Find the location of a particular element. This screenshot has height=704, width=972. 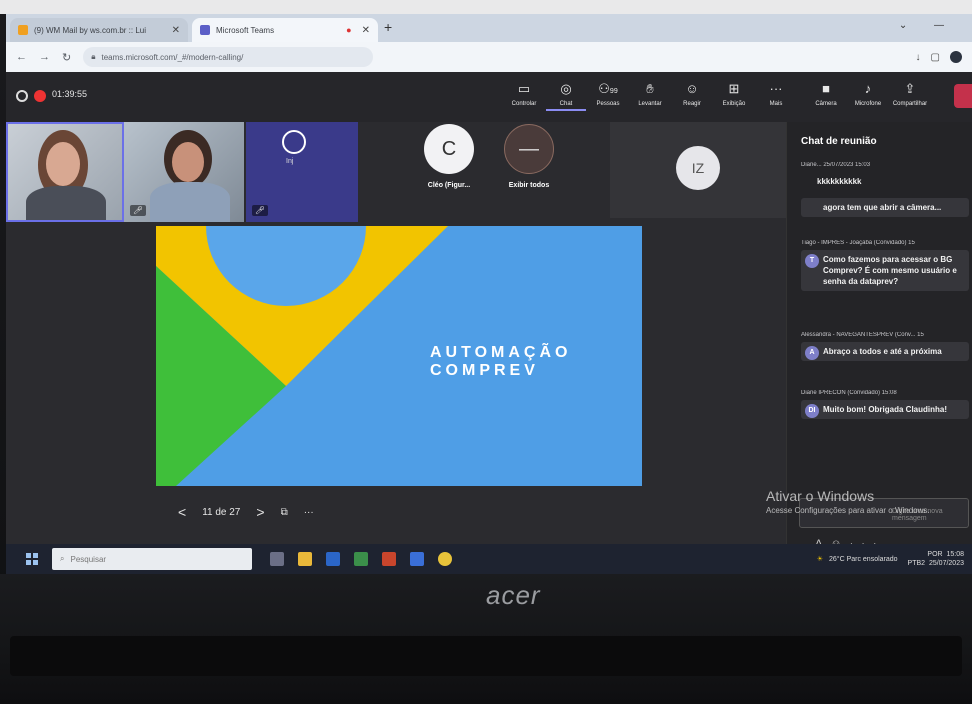

raise-hand-icon: ✋︎ is located at coordinates (650, 88).